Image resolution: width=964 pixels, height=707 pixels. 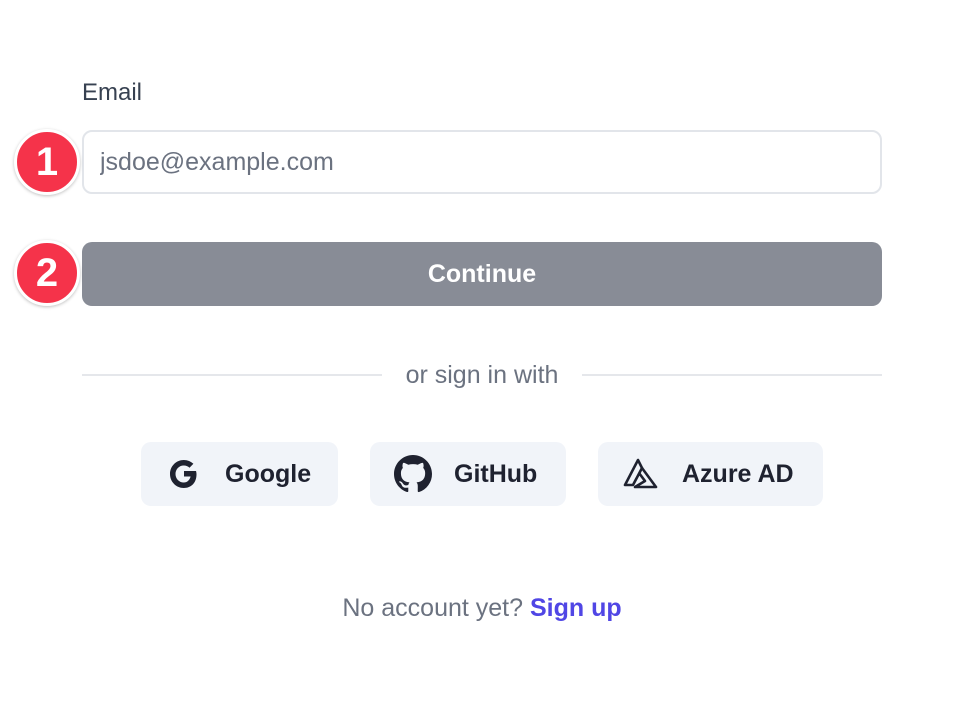 I want to click on github-signin-button: GitHub, so click(x=468, y=474).